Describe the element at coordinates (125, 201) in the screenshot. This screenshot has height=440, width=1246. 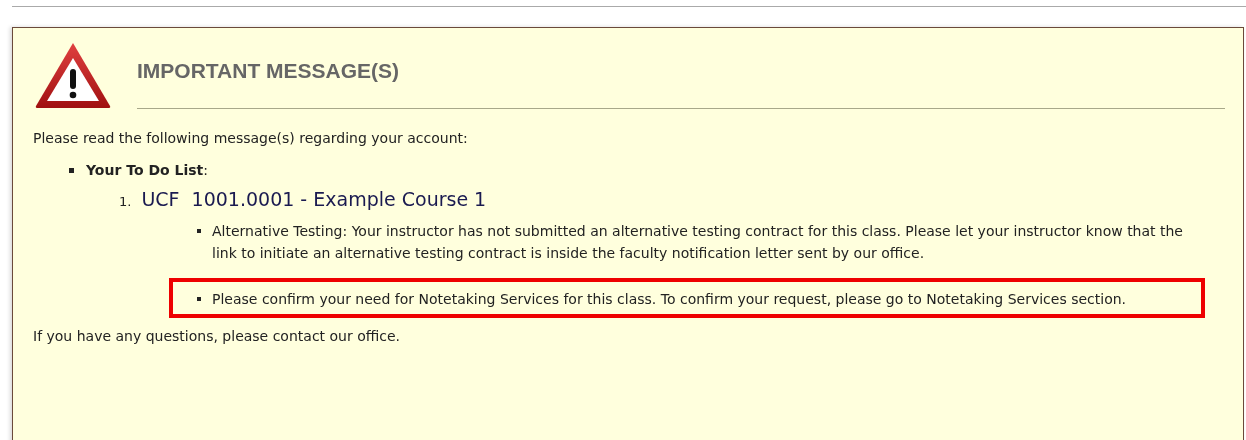
I see `list-number: 1.` at that location.